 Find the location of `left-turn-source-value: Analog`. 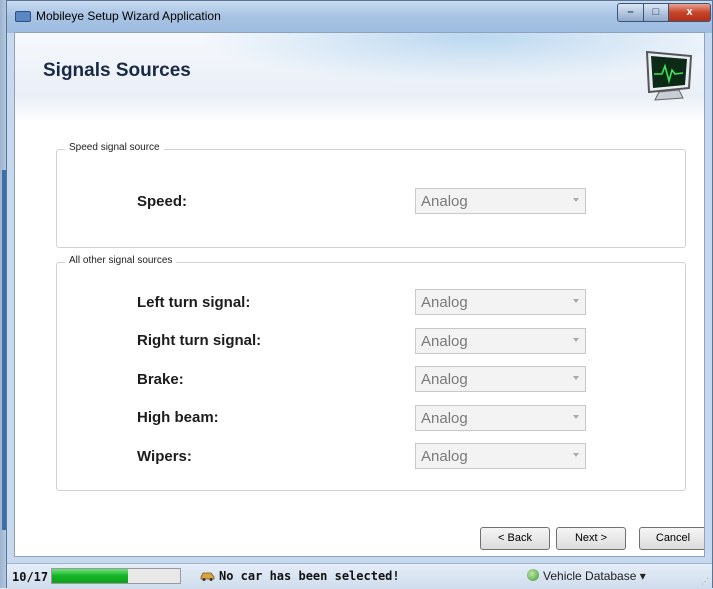

left-turn-source-value: Analog is located at coordinates (444, 302).